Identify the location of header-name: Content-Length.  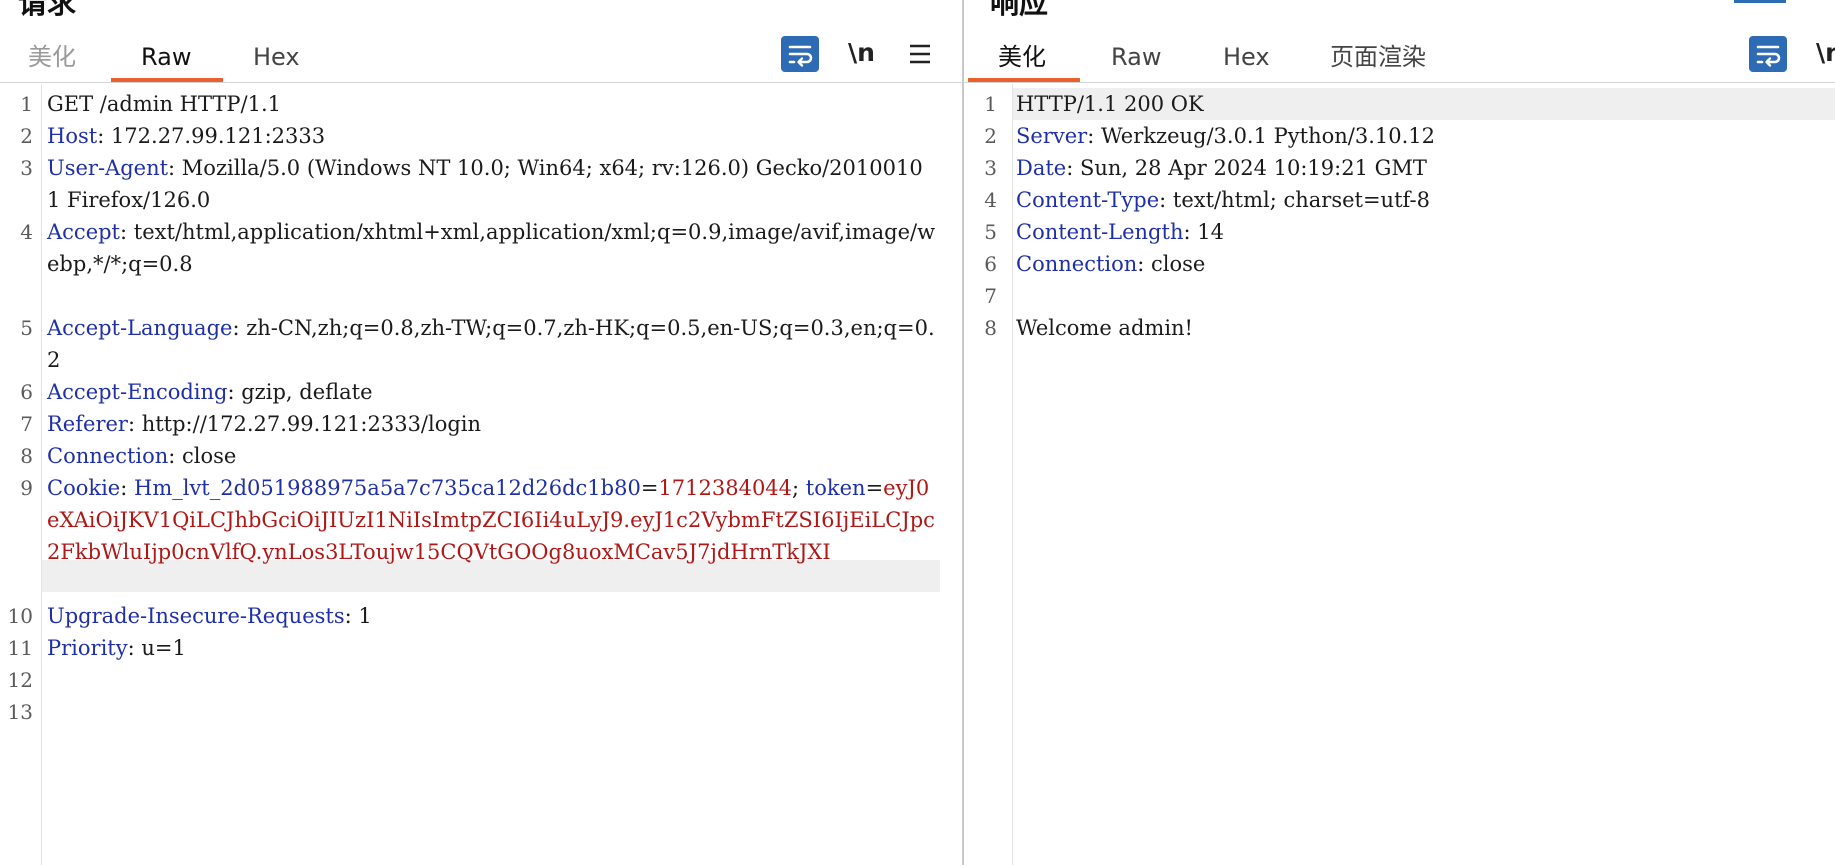
(1100, 232).